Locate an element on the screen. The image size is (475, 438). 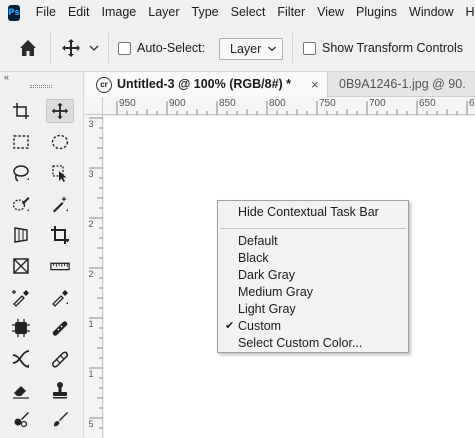
ruler-label: 900 is located at coordinates (177, 103).